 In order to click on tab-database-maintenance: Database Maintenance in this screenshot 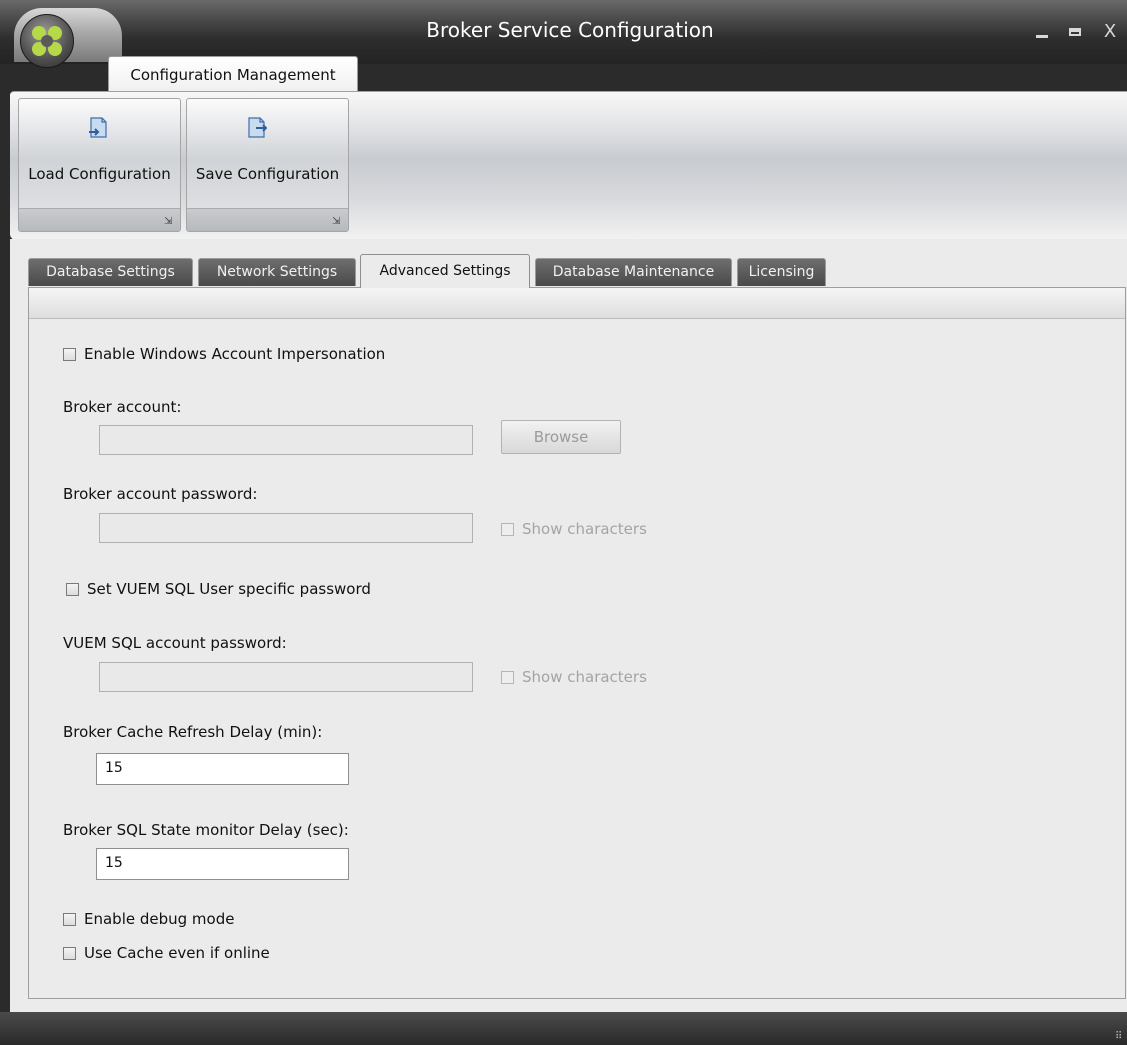, I will do `click(633, 272)`.